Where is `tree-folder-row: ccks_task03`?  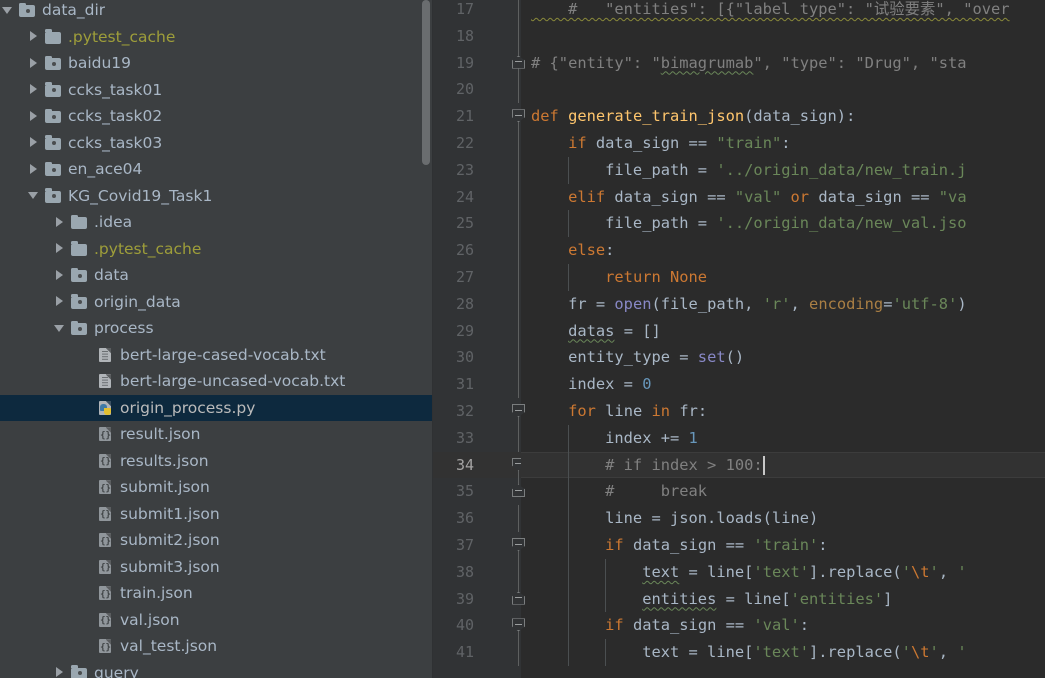
tree-folder-row: ccks_task03 is located at coordinates (216, 143).